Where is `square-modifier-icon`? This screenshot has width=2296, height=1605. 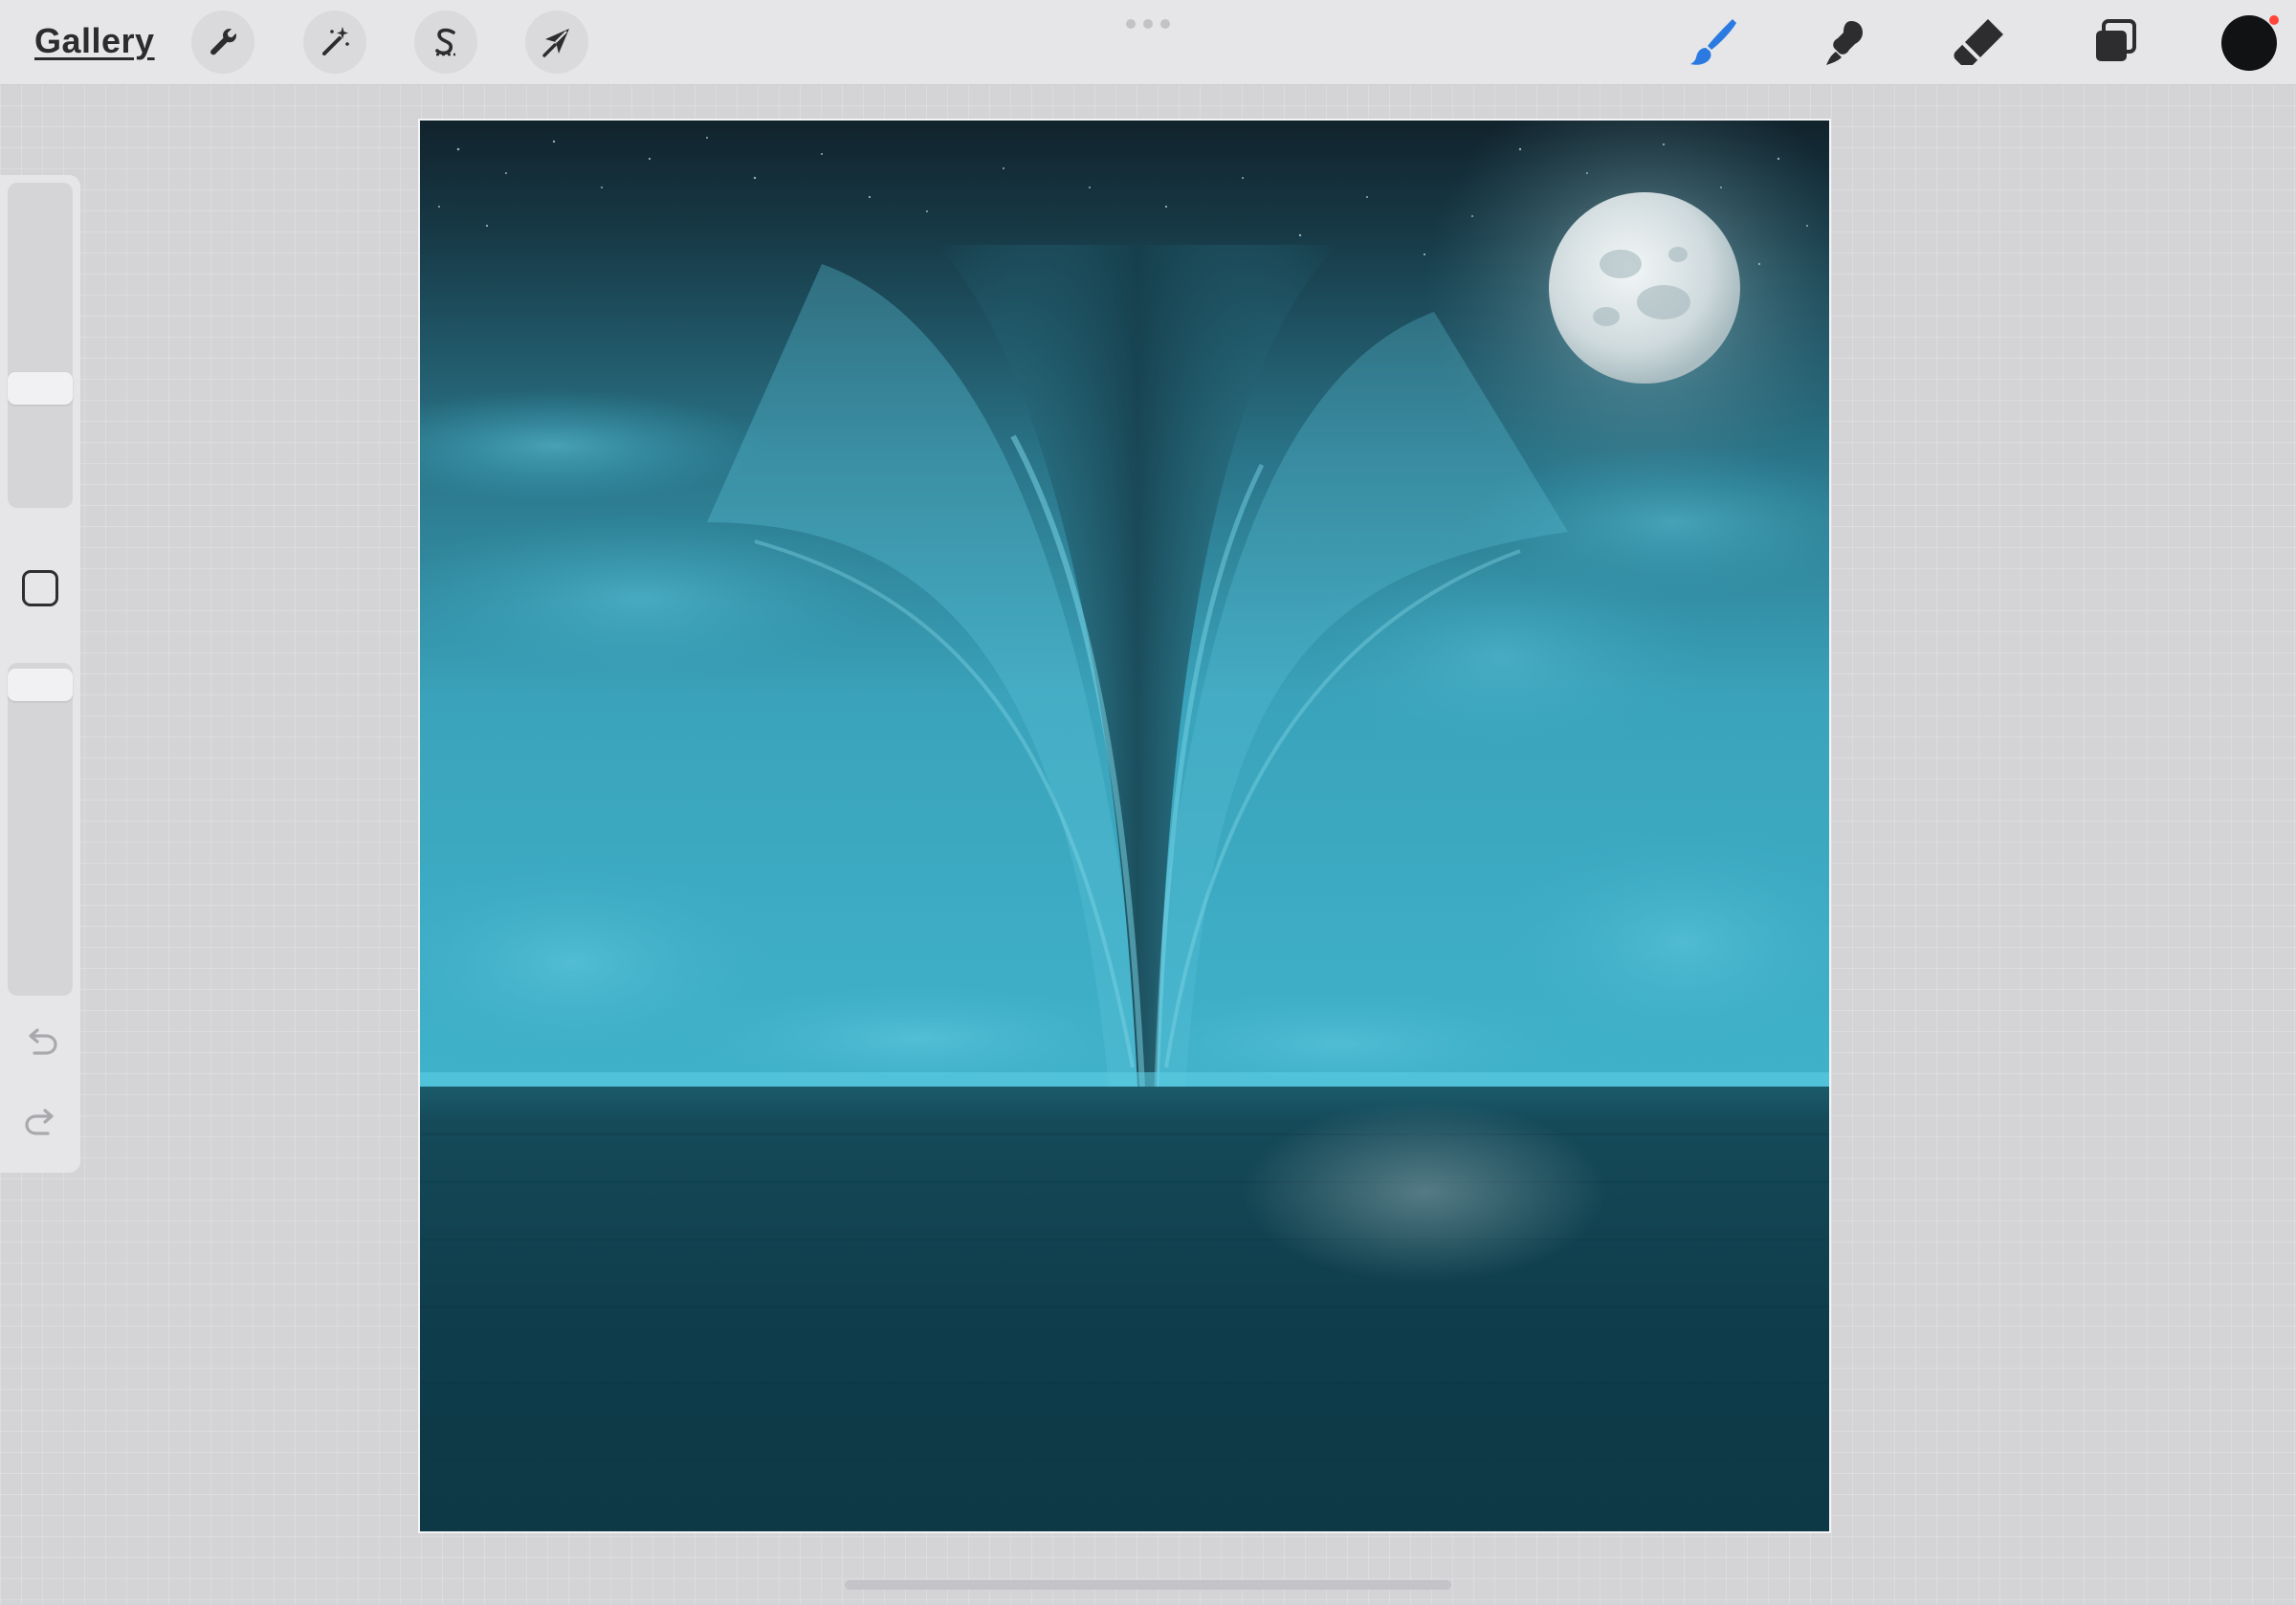
square-modifier-icon is located at coordinates (40, 588).